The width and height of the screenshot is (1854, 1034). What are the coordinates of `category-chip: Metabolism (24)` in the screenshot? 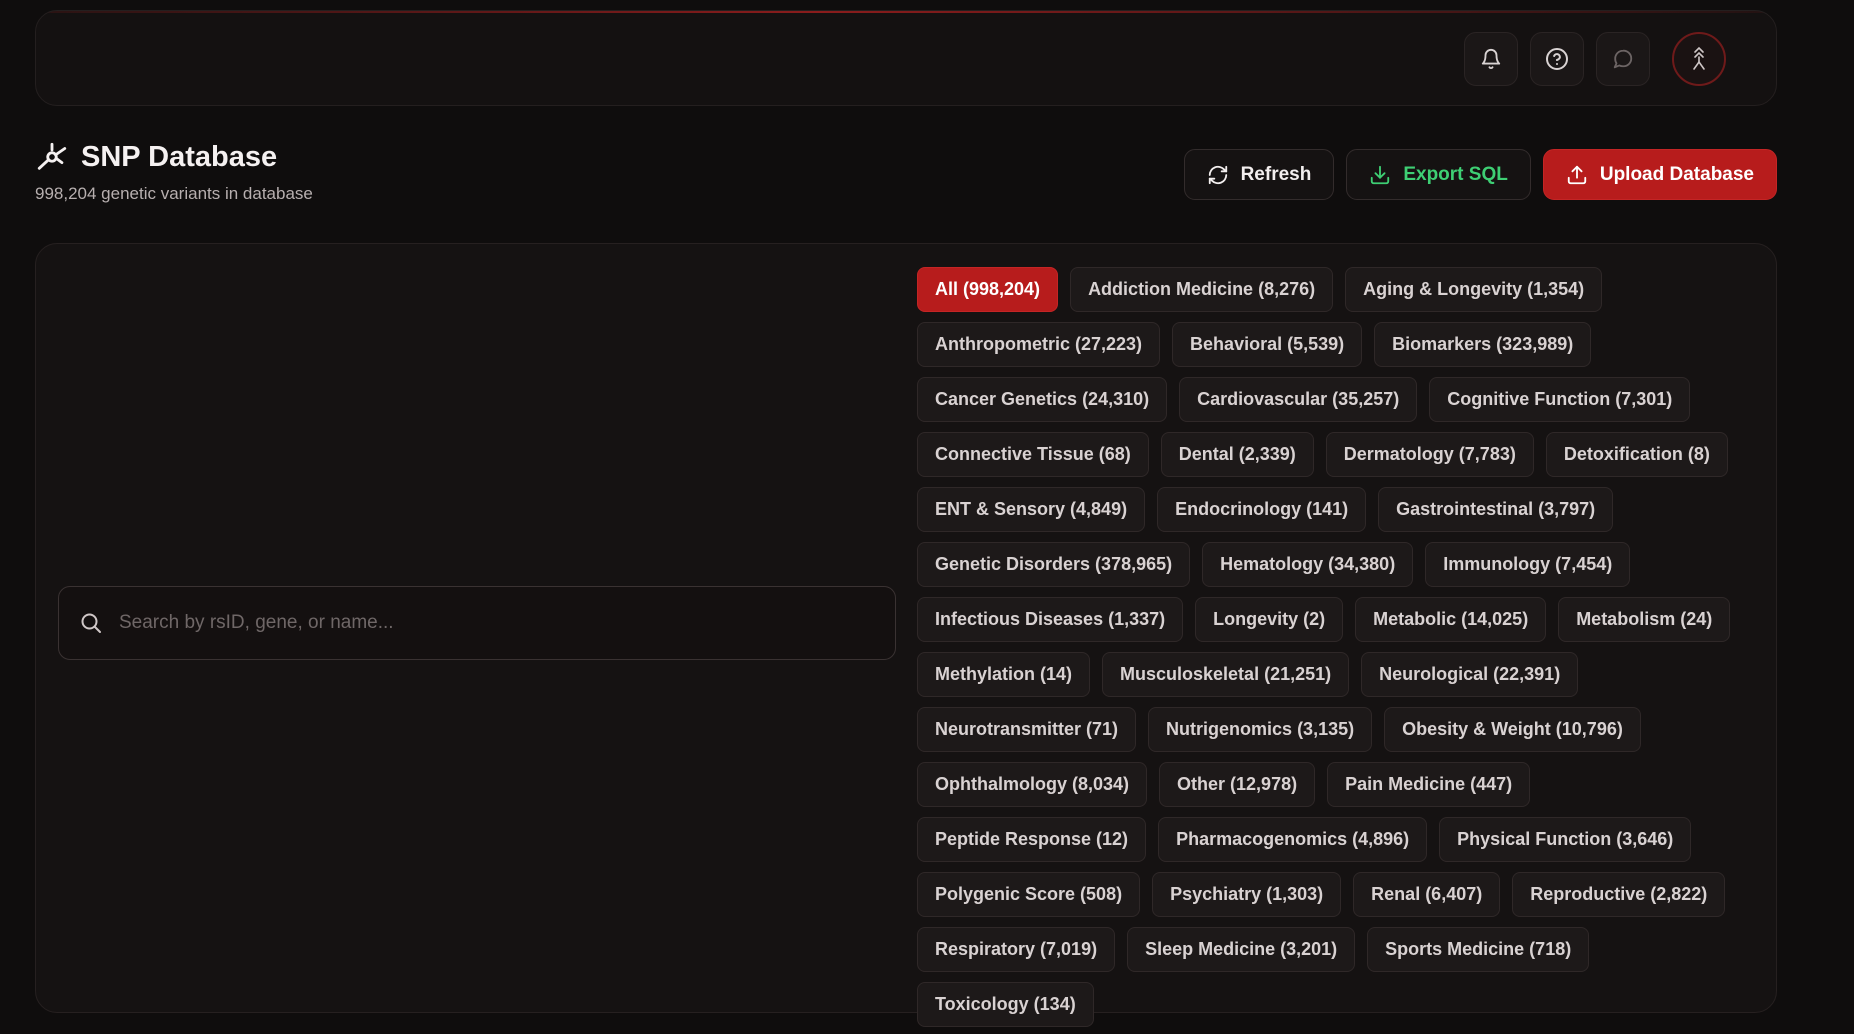 It's located at (1644, 619).